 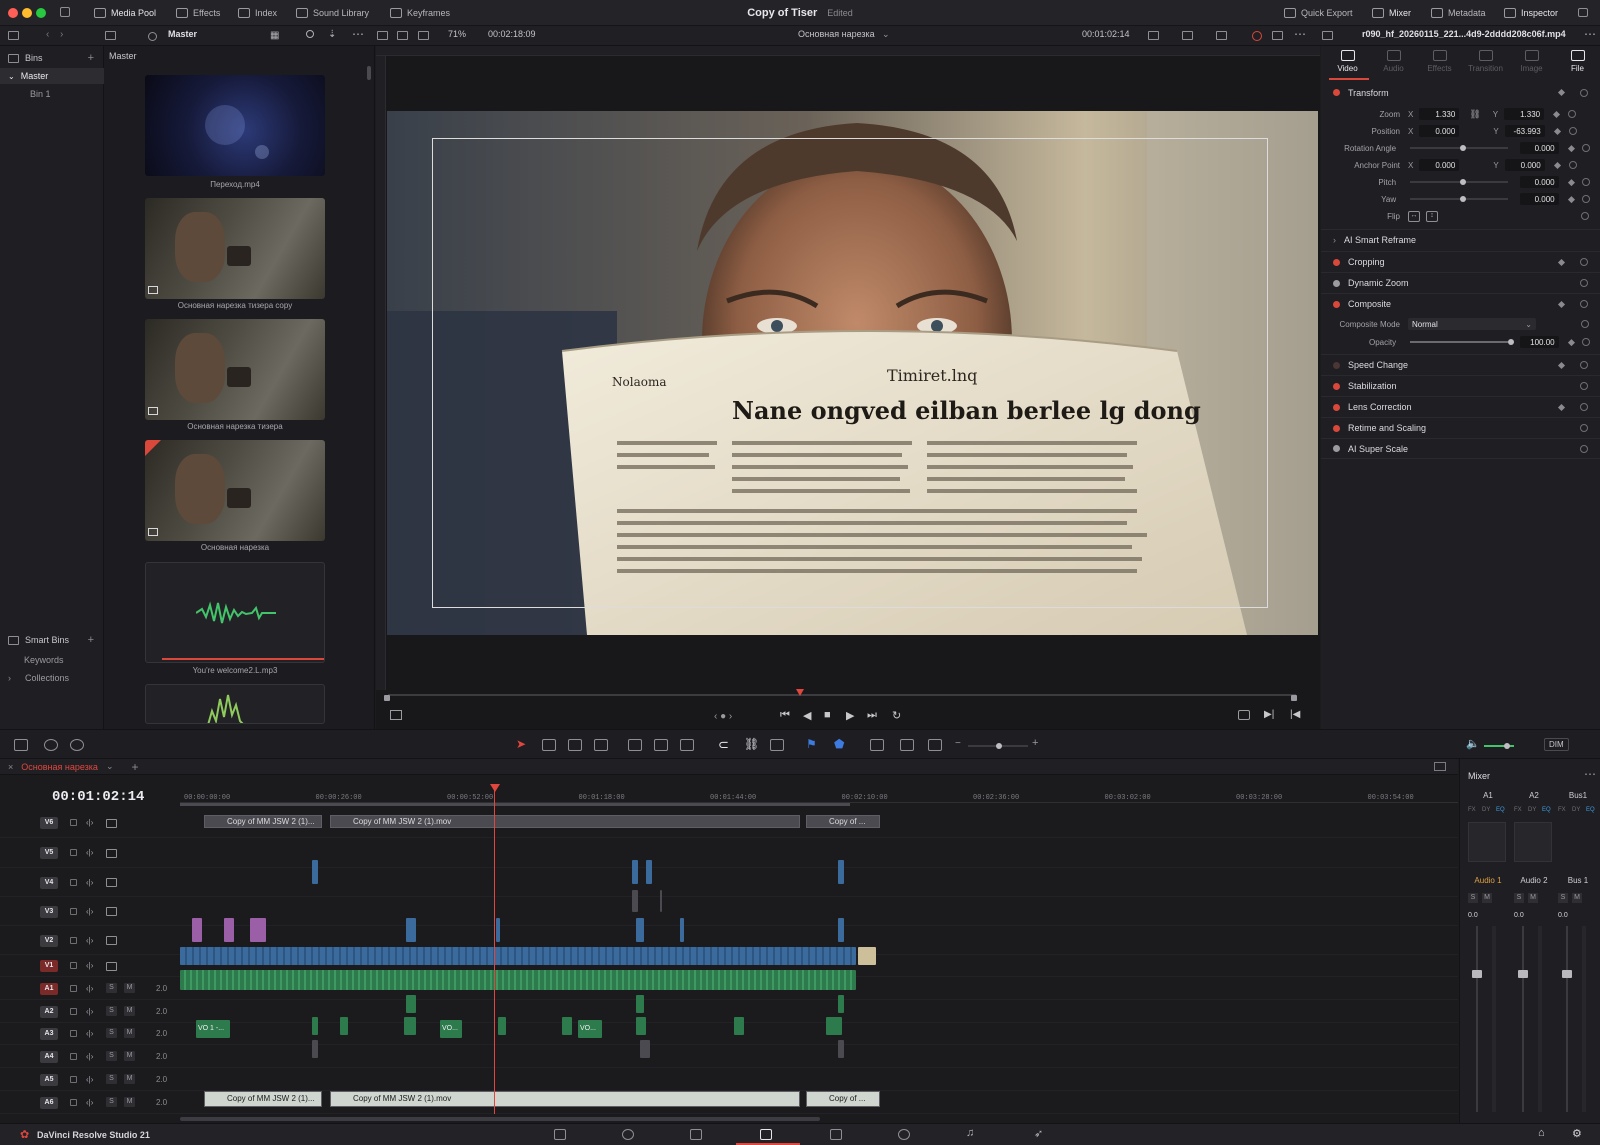 What do you see at coordinates (494, 949) in the screenshot?
I see `timeline-playhead` at bounding box center [494, 949].